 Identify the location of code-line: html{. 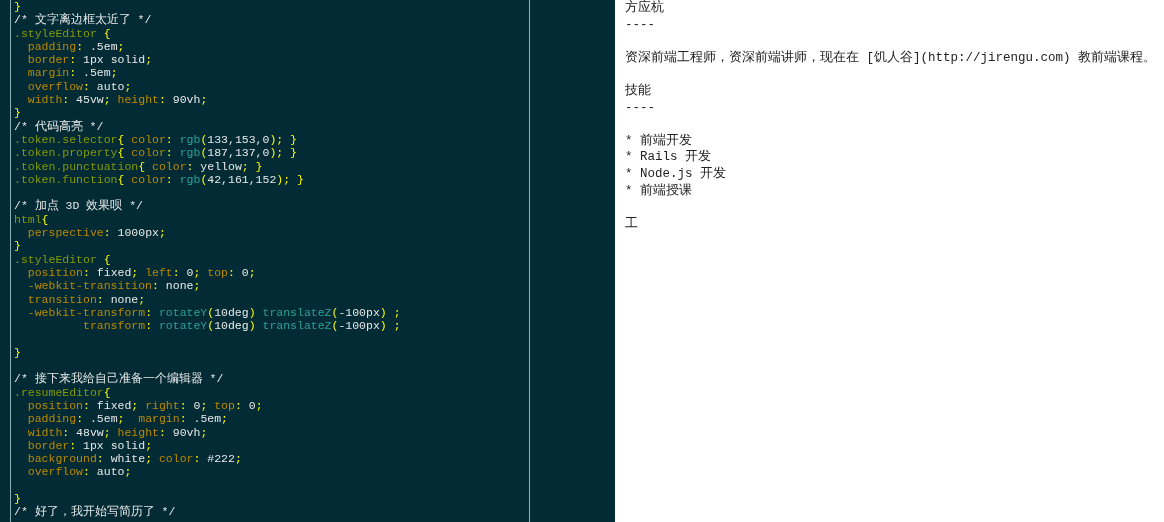
(31, 219).